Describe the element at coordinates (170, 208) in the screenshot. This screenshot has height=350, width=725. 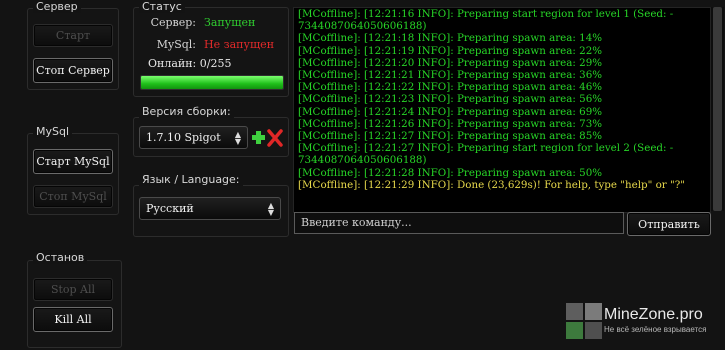
I see `language-select-value: Русский` at that location.